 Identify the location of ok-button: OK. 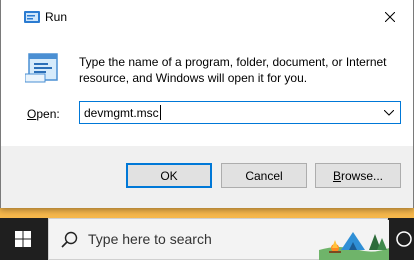
(169, 175).